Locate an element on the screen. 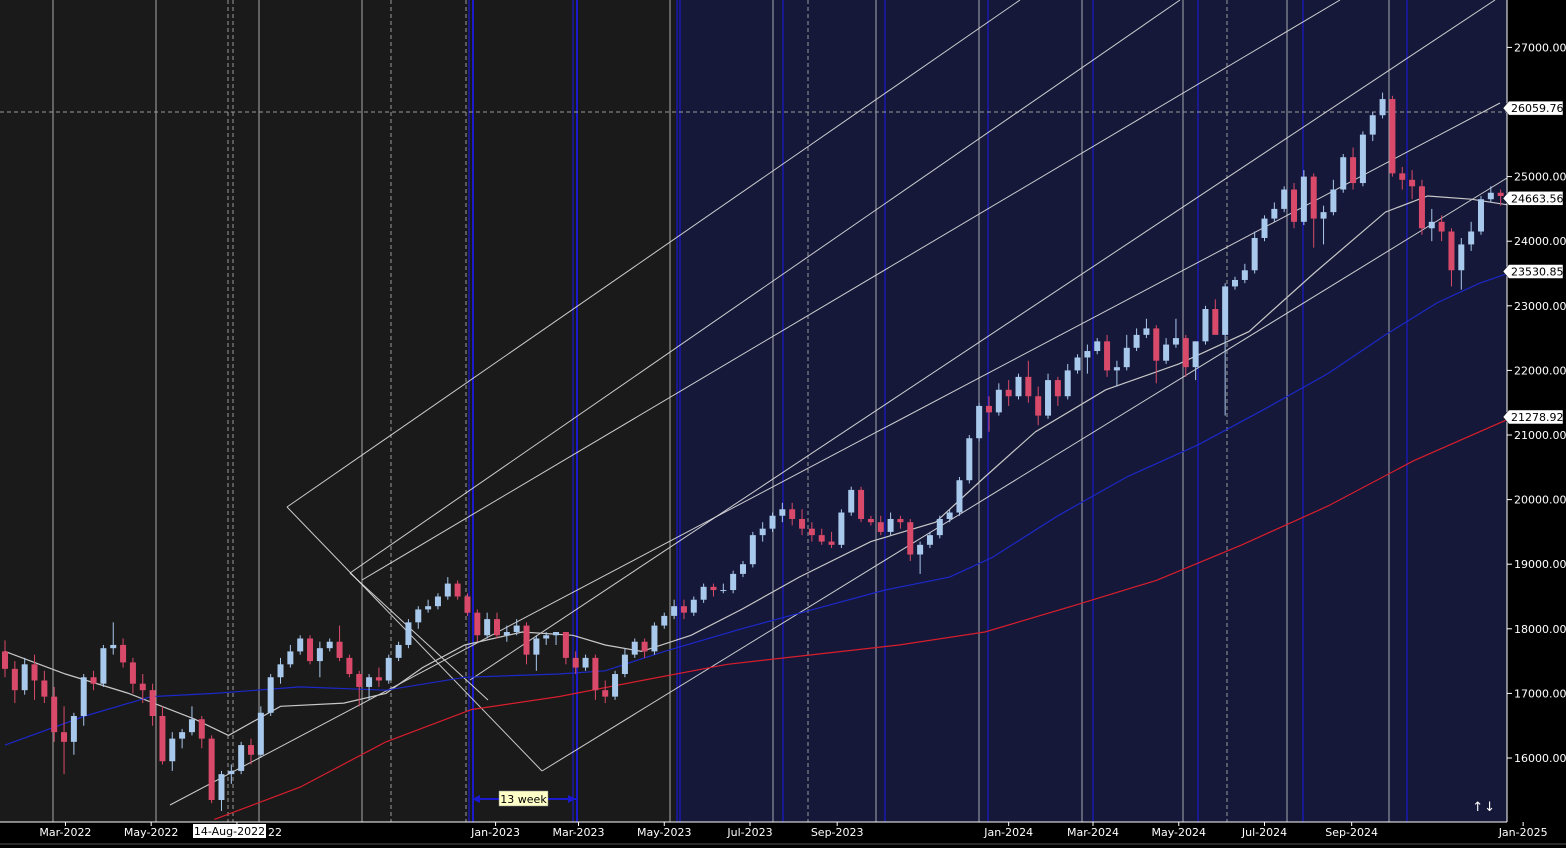 The height and width of the screenshot is (848, 1566). y-axis-tick-label: 19000.00 is located at coordinates (1540, 564).